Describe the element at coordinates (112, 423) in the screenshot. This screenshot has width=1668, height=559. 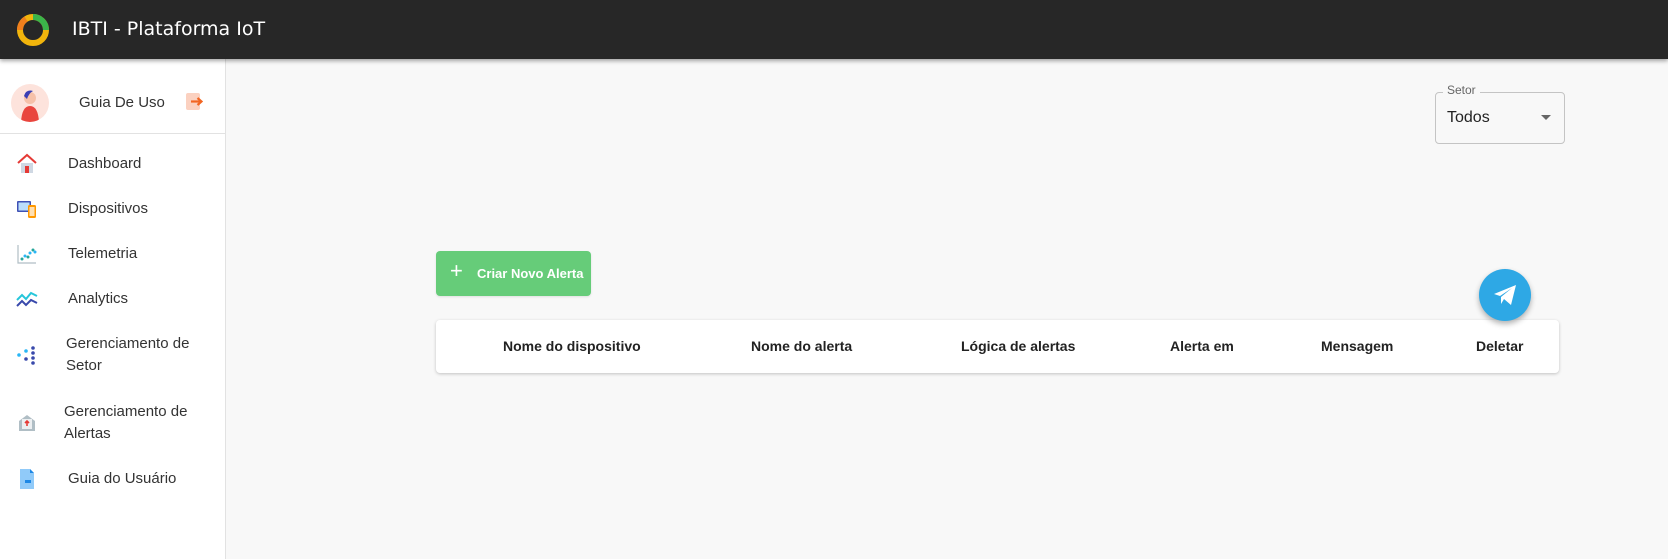
I see `sidebar-item-gerenciamento-alertas: Gerenciamento de Alertas` at that location.